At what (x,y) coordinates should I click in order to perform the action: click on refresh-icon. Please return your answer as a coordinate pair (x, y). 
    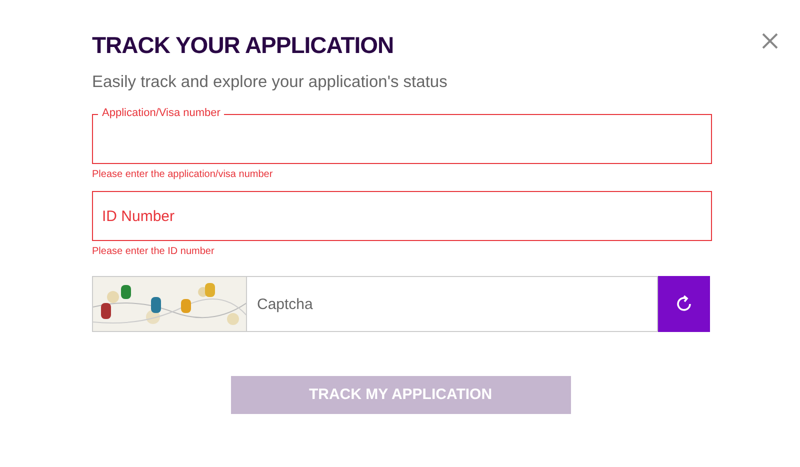
    Looking at the image, I should click on (684, 304).